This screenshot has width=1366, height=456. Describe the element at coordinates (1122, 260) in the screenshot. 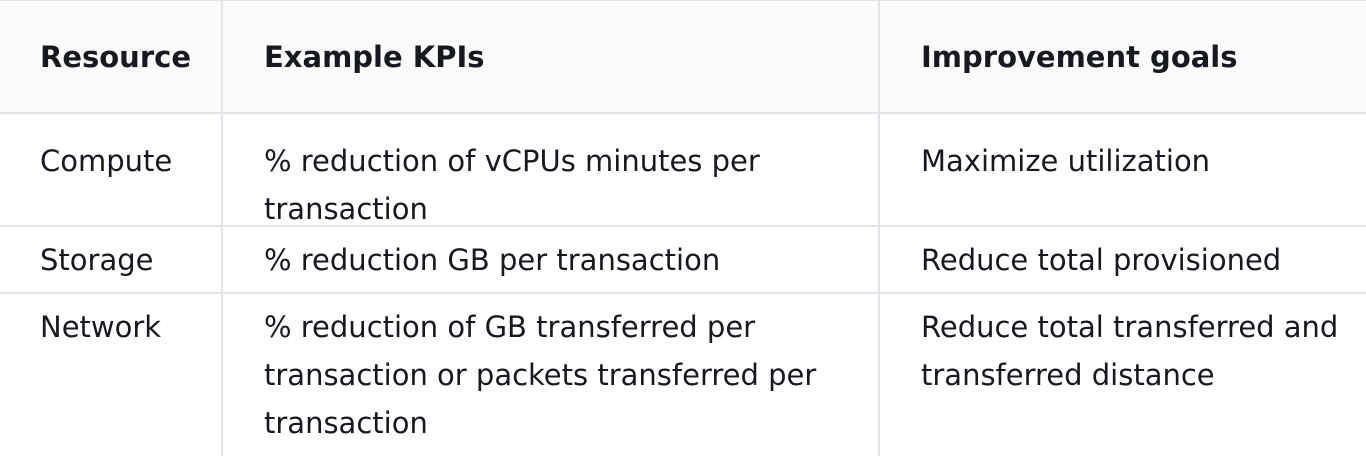

I see `cell-goal-storage: Reduce total provisioned` at that location.